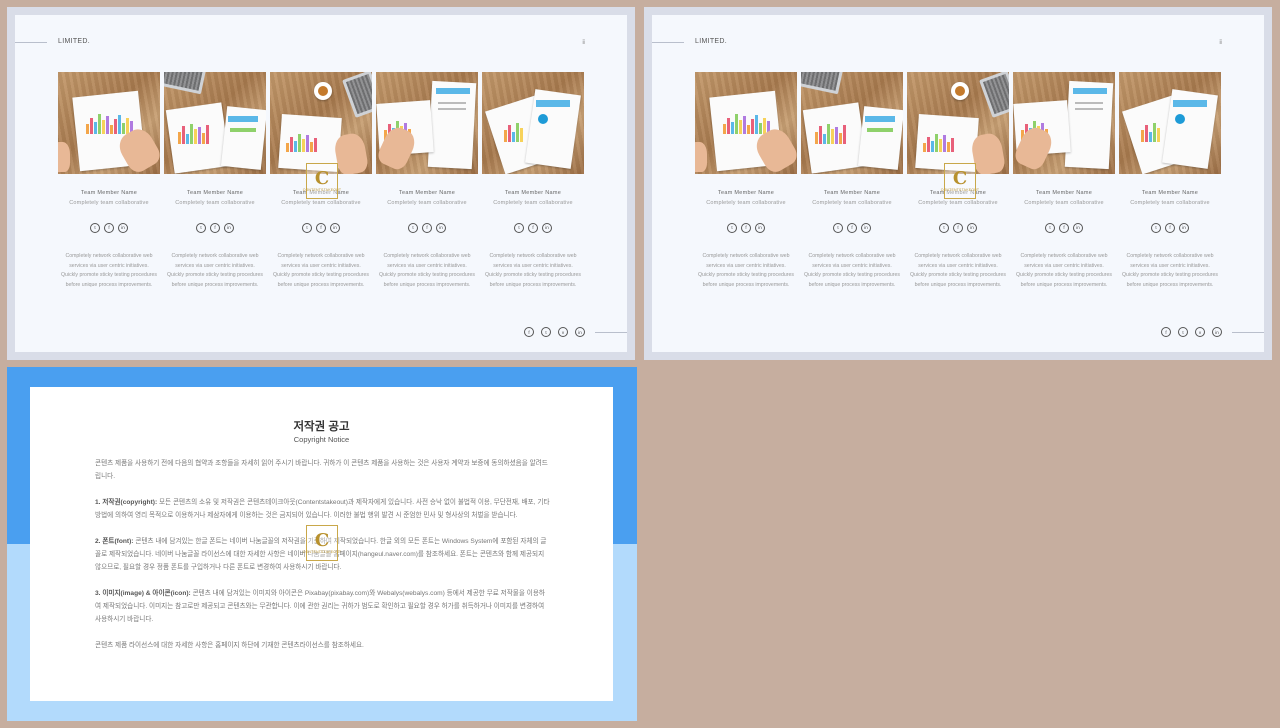 The width and height of the screenshot is (1280, 728). I want to click on bottom-social-icons: f t v in, so click(1191, 332).